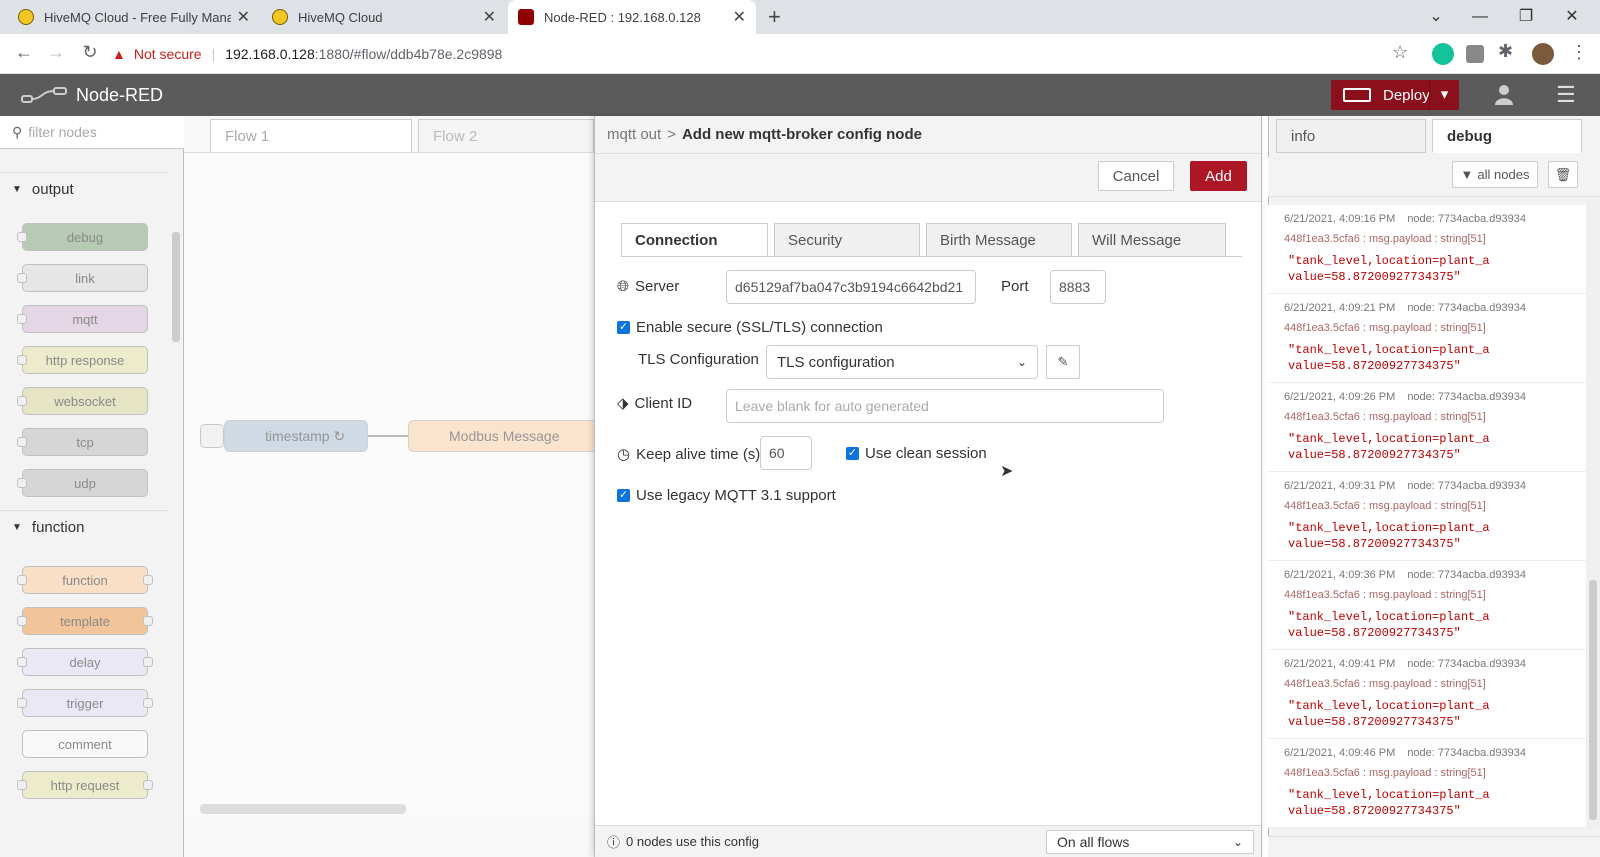 This screenshot has height=857, width=1600. What do you see at coordinates (1572, 17) in the screenshot?
I see `close-window-icon: ✕` at bounding box center [1572, 17].